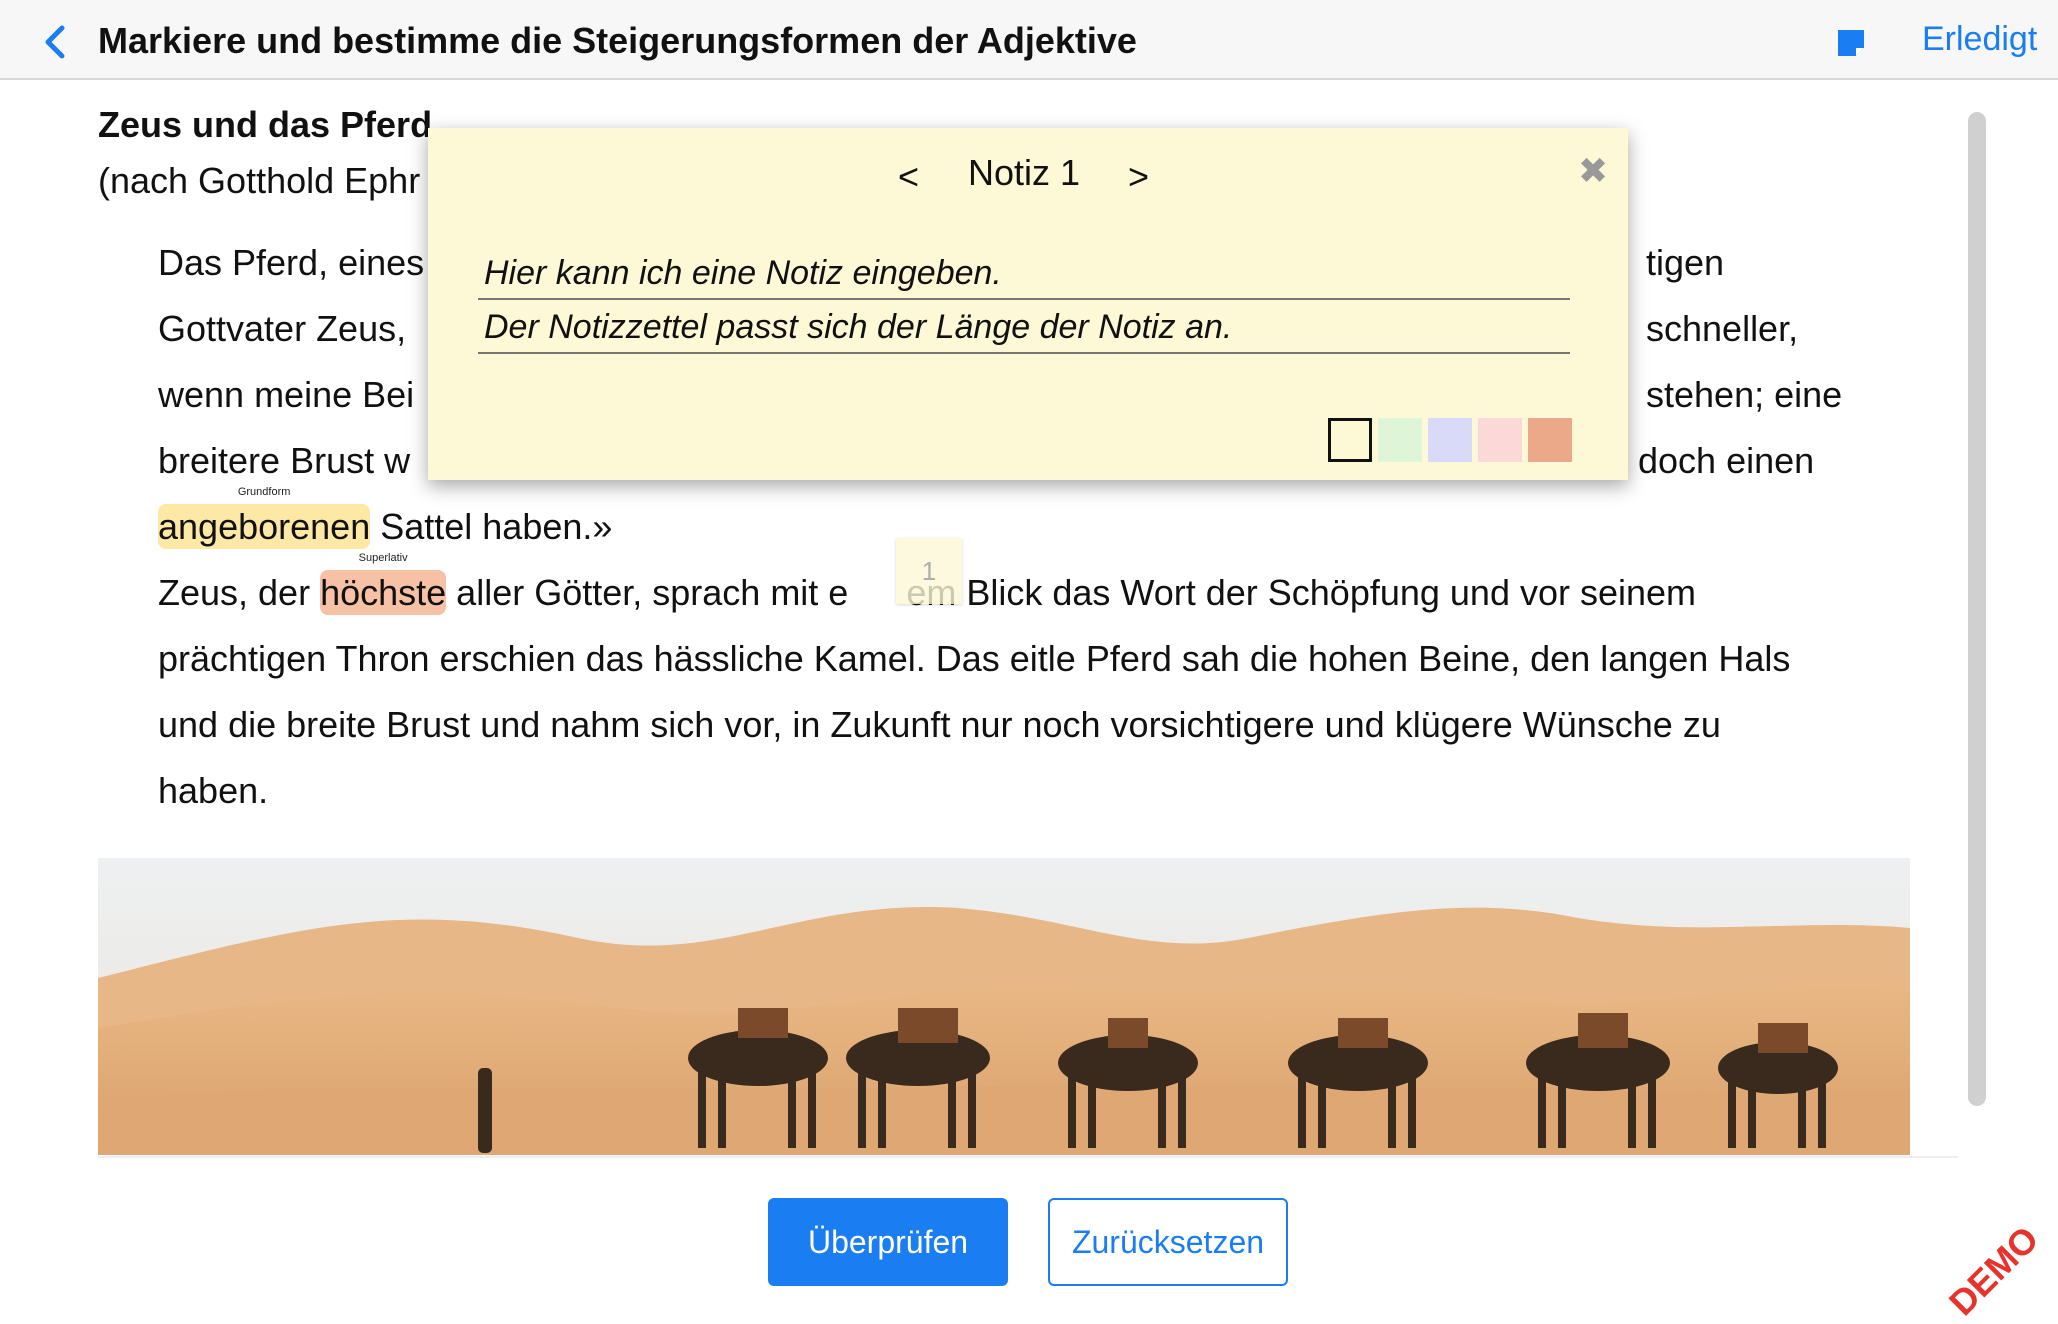 This screenshot has width=2058, height=1324. What do you see at coordinates (291, 263) in the screenshot?
I see `text-line: Das Pferd, eines` at bounding box center [291, 263].